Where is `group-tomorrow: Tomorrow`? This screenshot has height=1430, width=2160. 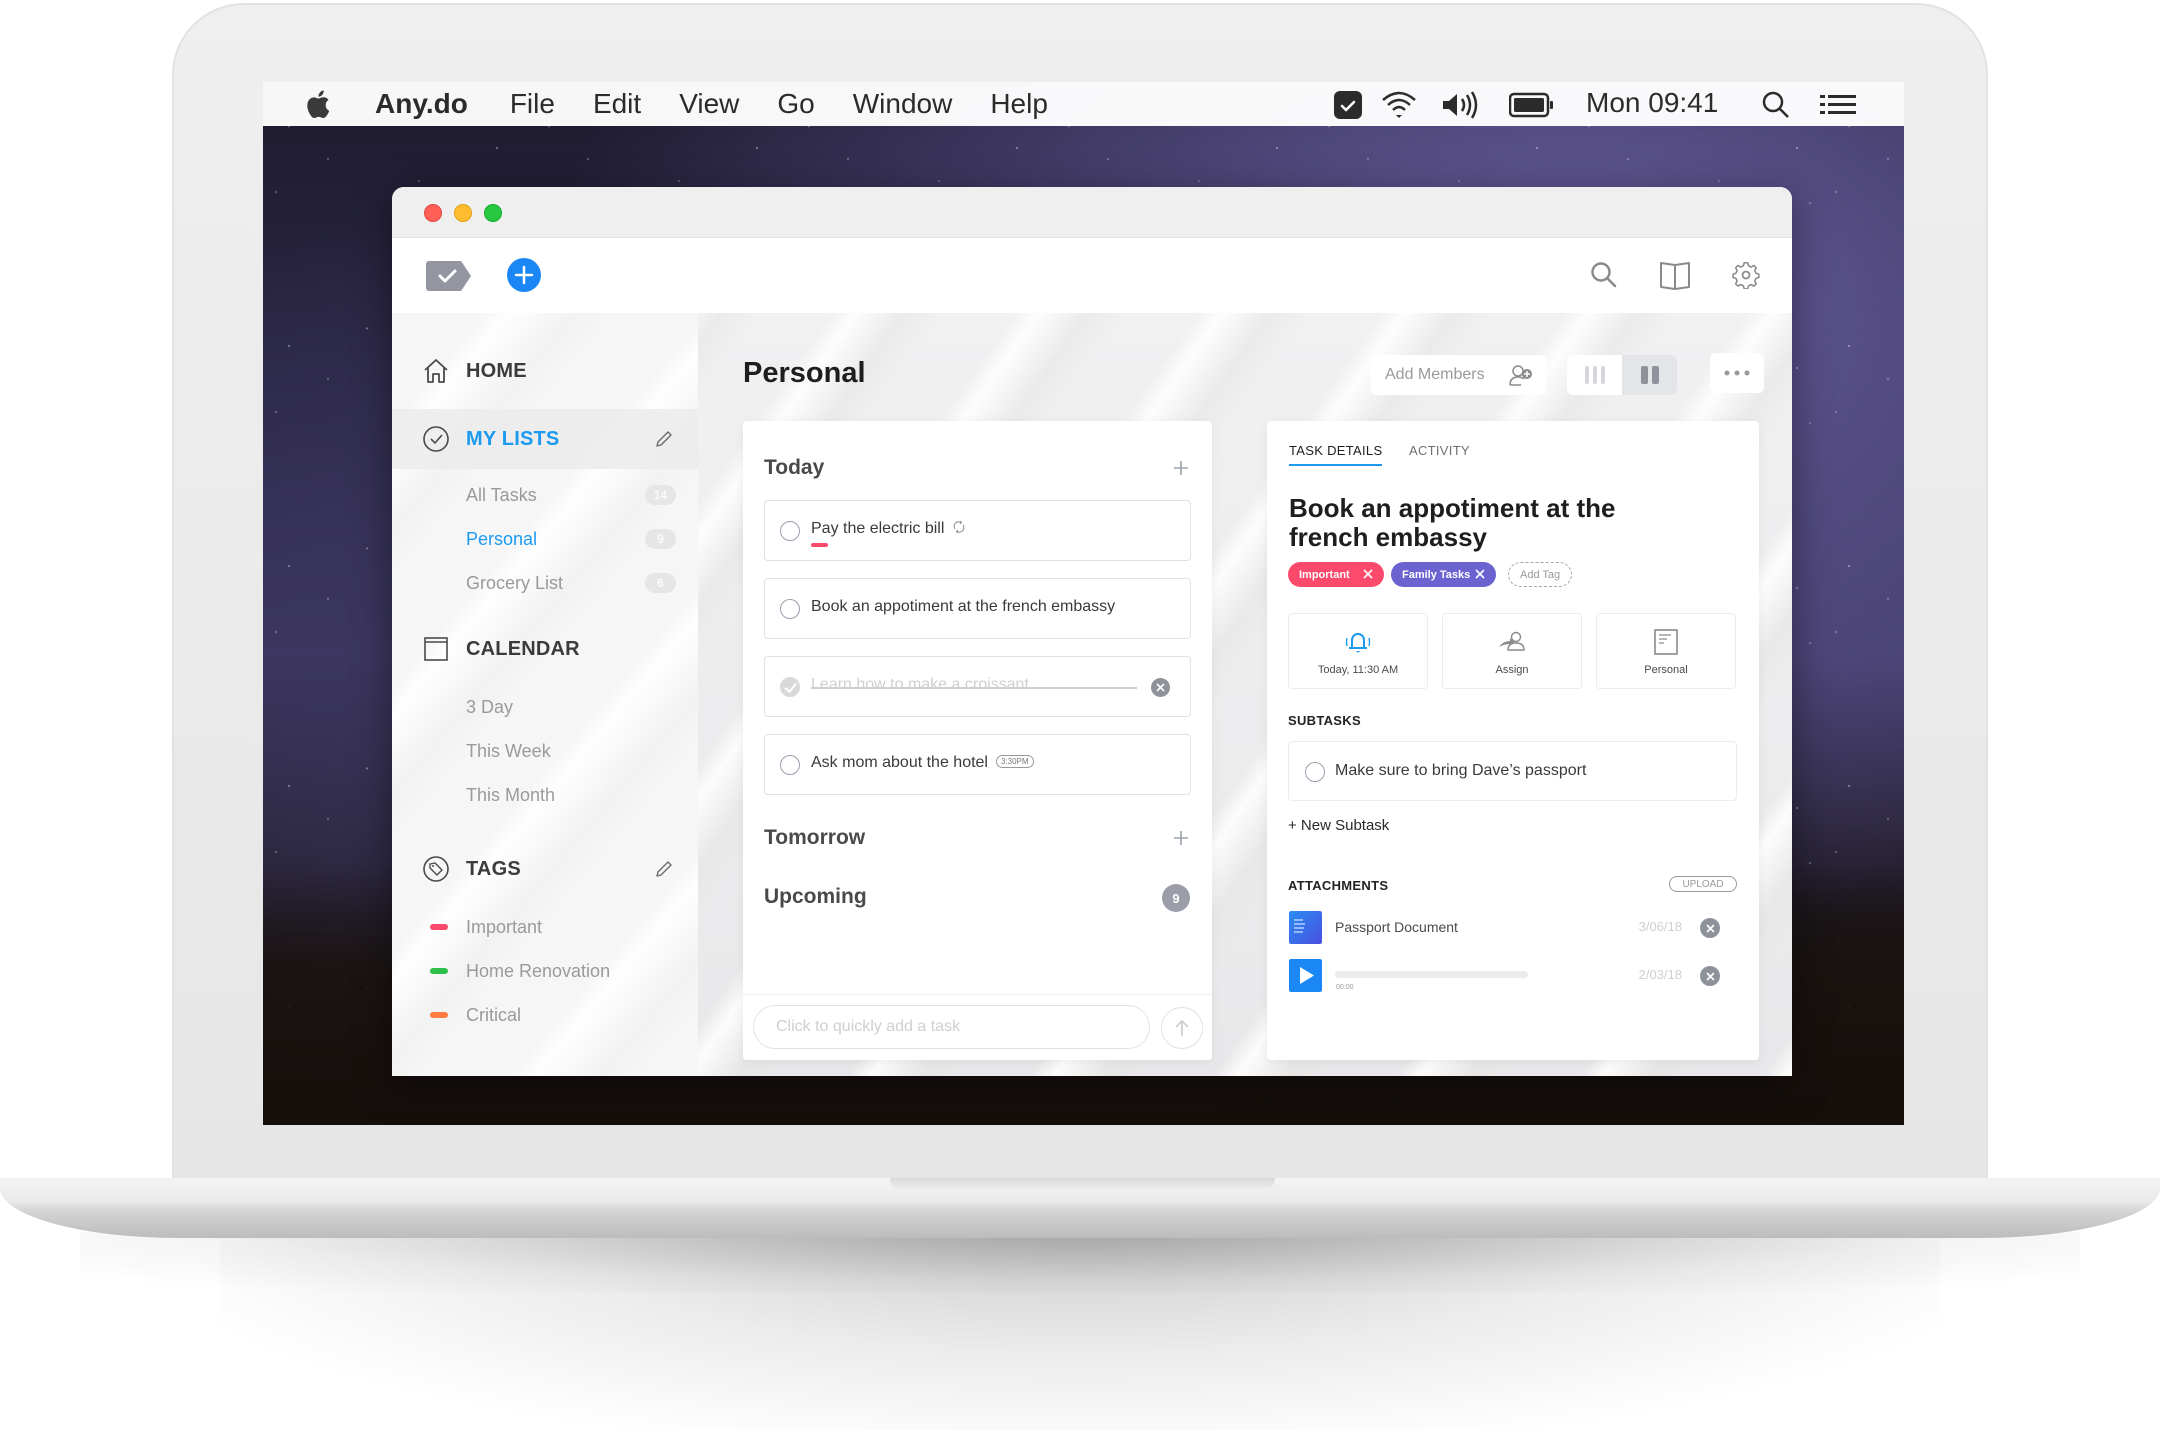
group-tomorrow: Tomorrow is located at coordinates (979, 838).